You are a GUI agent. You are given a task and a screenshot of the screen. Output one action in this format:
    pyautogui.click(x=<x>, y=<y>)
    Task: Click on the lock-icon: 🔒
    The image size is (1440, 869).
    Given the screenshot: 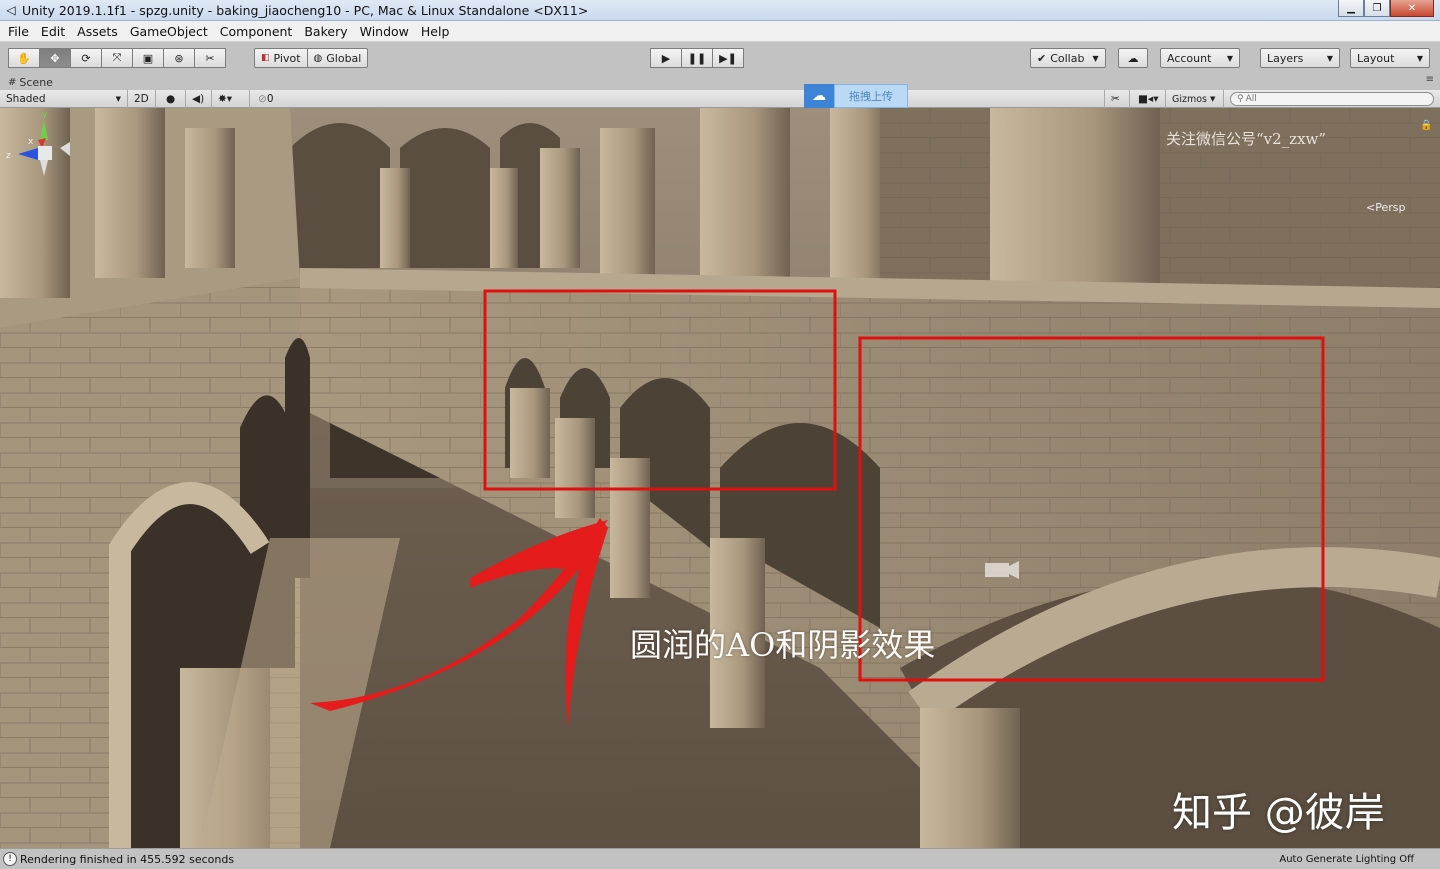 What is the action you would take?
    pyautogui.click(x=1426, y=125)
    